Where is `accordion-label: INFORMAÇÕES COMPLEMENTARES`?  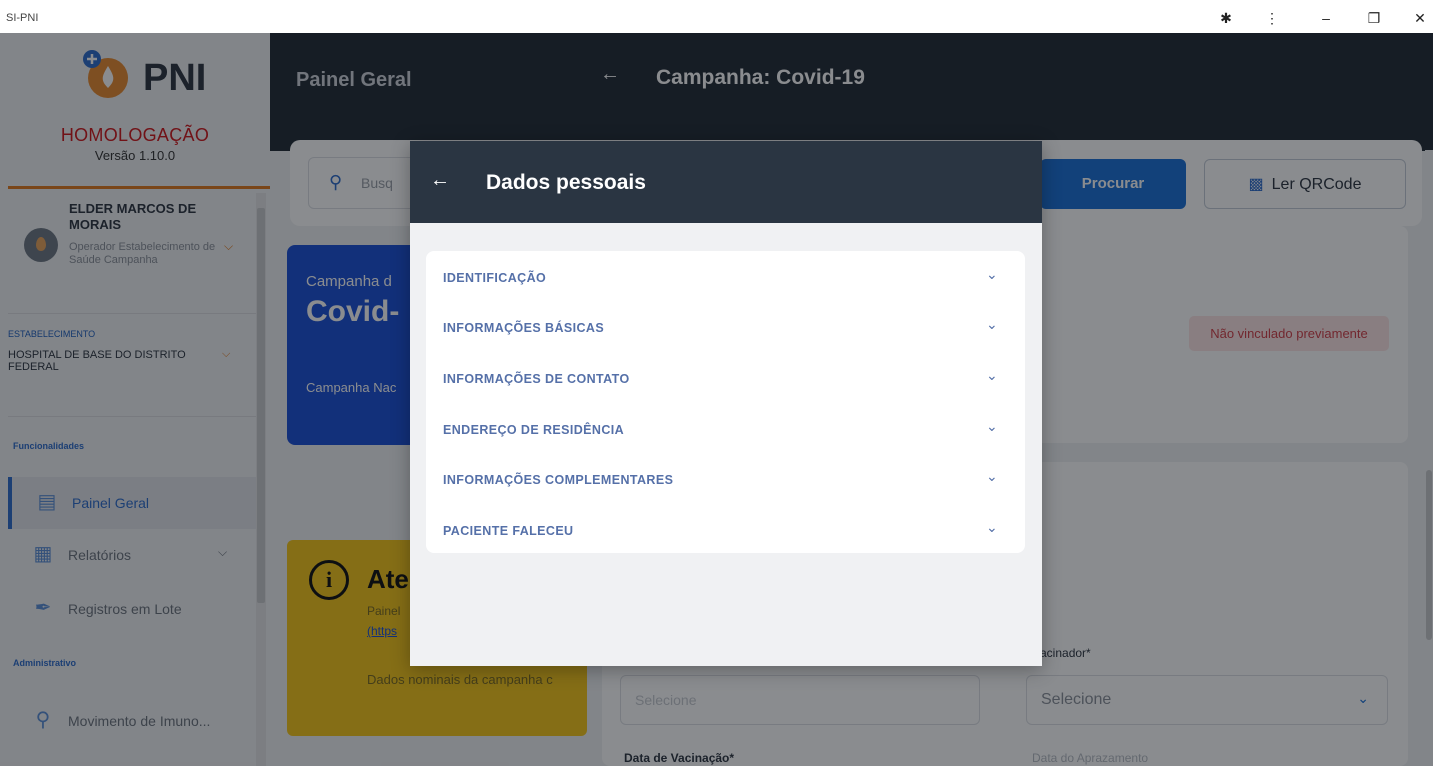 accordion-label: INFORMAÇÕES COMPLEMENTARES is located at coordinates (558, 480).